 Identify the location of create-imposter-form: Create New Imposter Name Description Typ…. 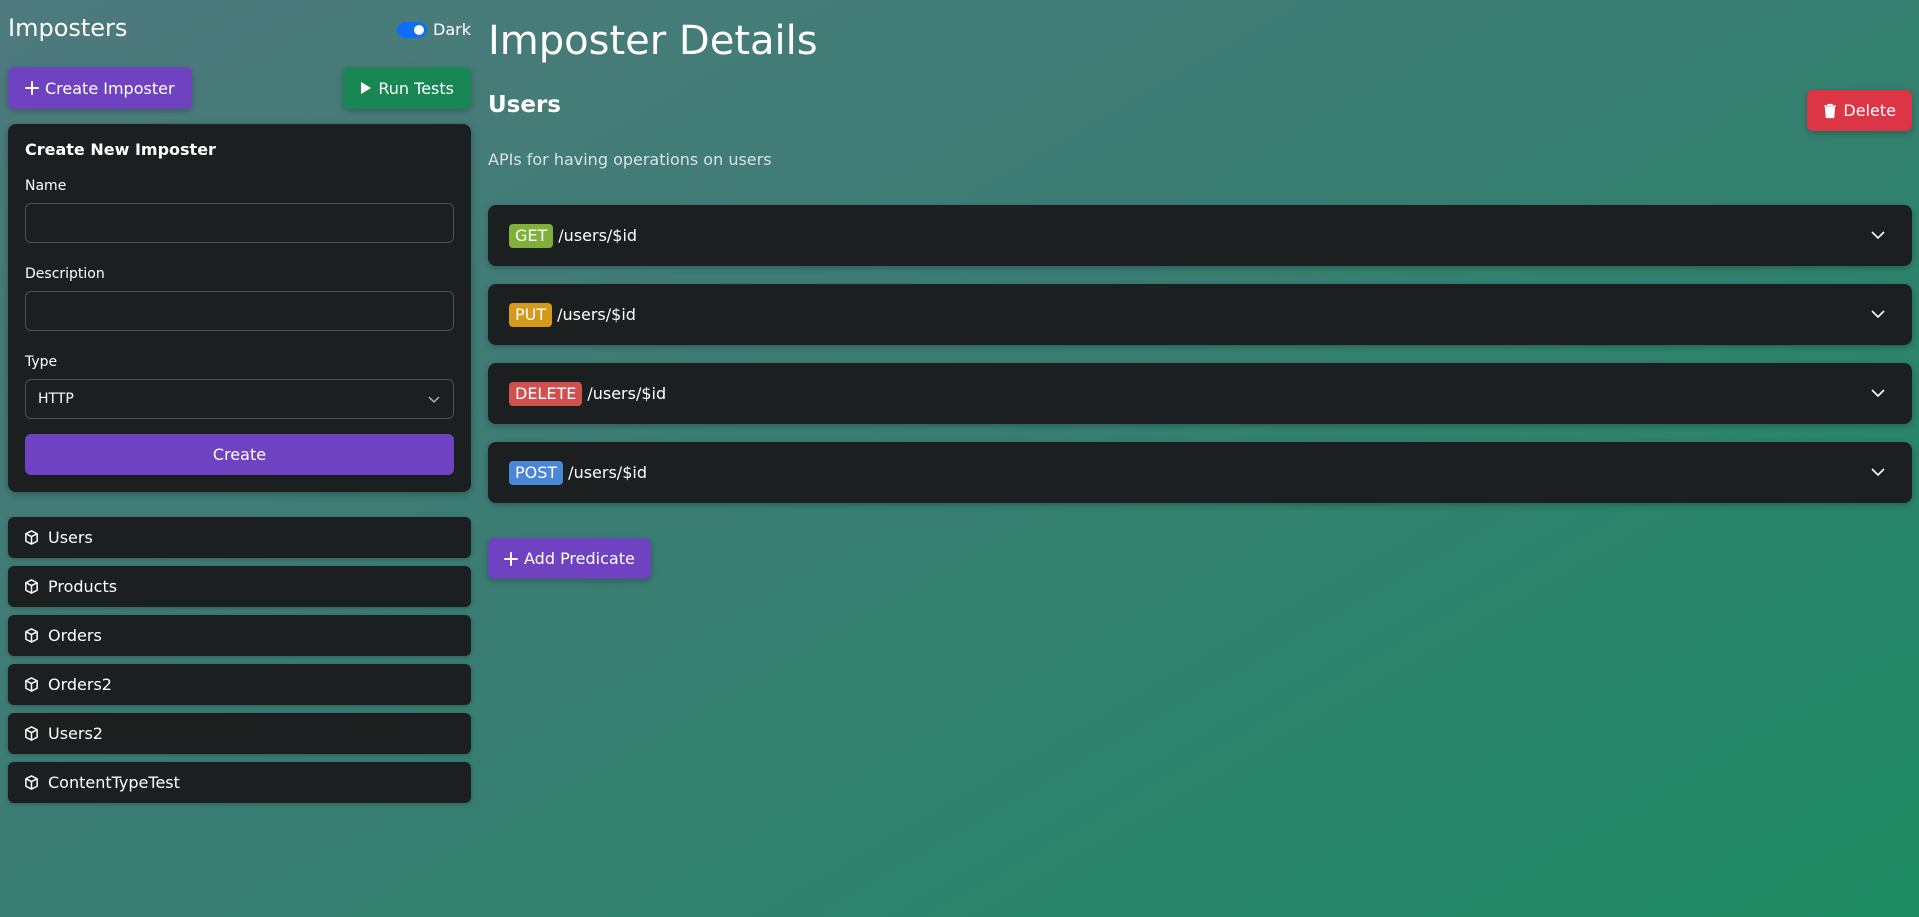
(239, 308).